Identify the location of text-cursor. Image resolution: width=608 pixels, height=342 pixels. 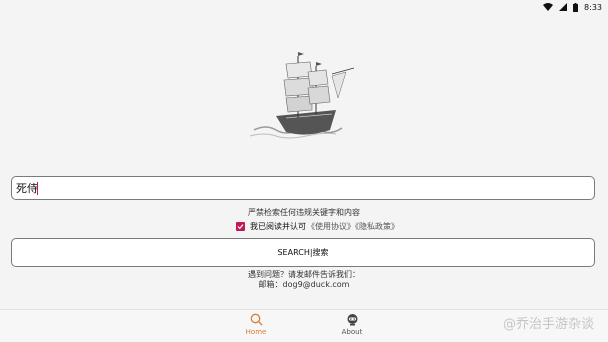
(37, 188).